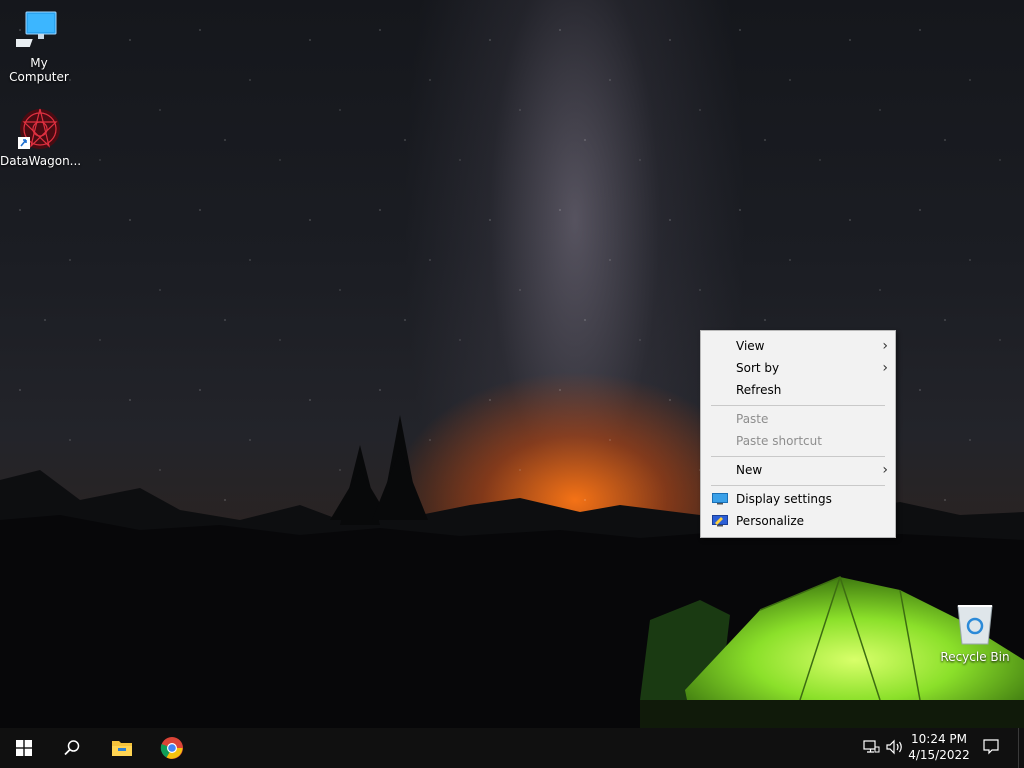  I want to click on desktop-icon-label: Recycle Bin, so click(975, 657).